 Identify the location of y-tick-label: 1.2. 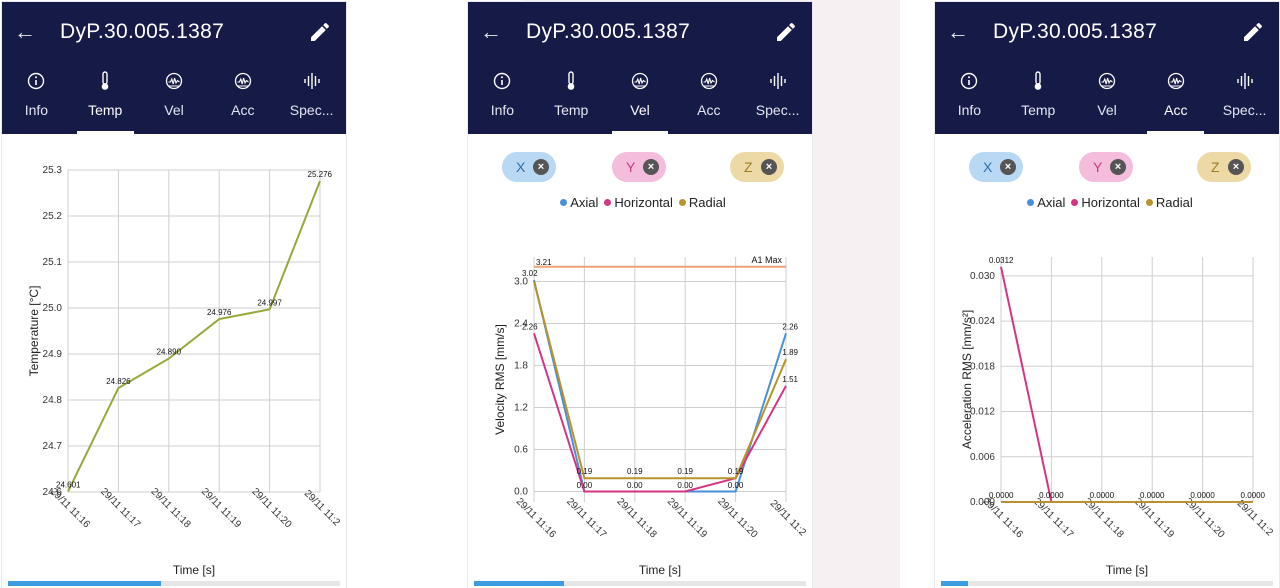
(521, 408).